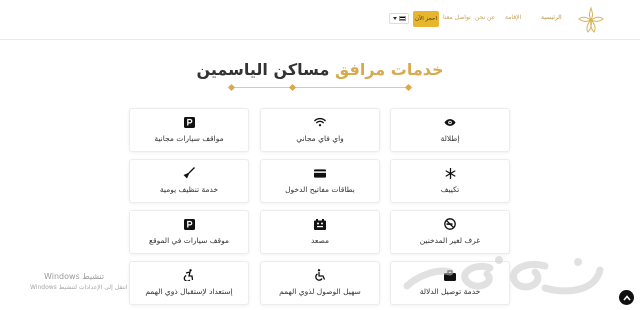  I want to click on service-label: إطلالة, so click(450, 138).